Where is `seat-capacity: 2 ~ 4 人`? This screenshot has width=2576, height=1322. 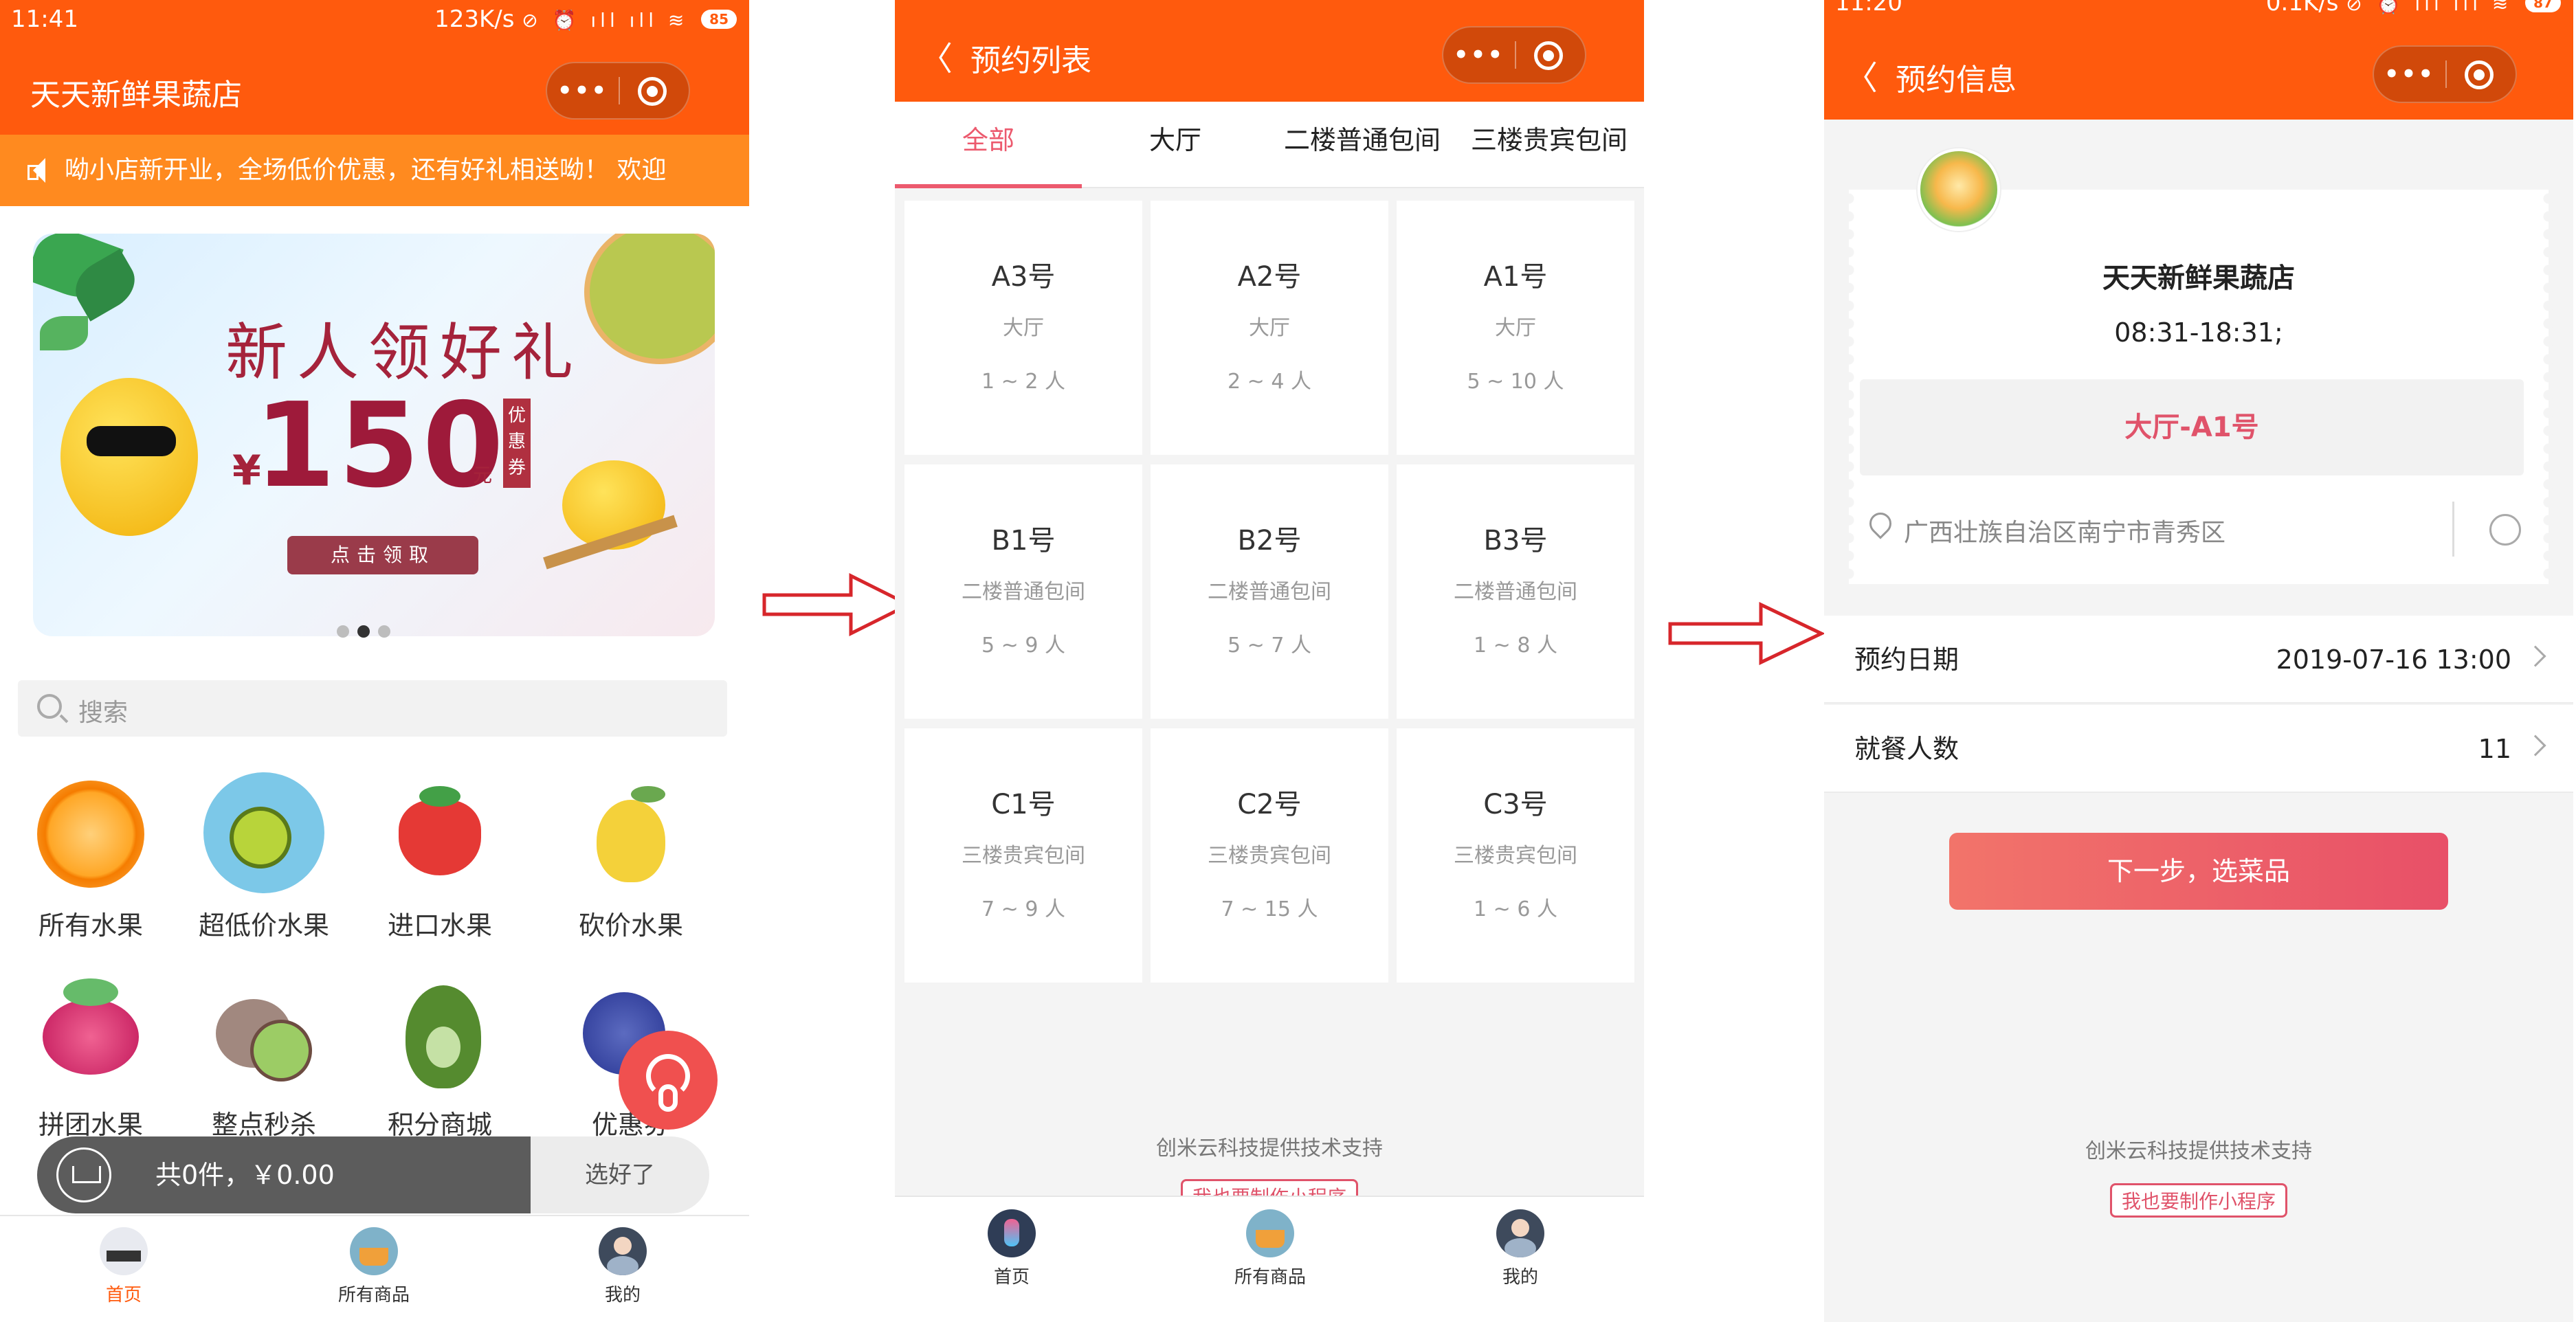 seat-capacity: 2 ~ 4 人 is located at coordinates (1269, 382).